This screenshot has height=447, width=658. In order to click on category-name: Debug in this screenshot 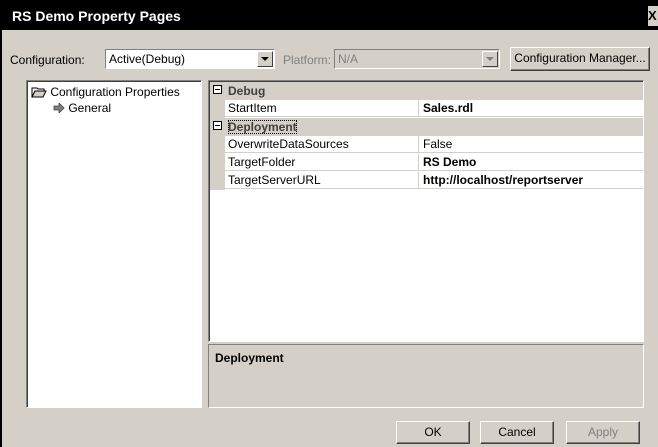, I will do `click(247, 91)`.